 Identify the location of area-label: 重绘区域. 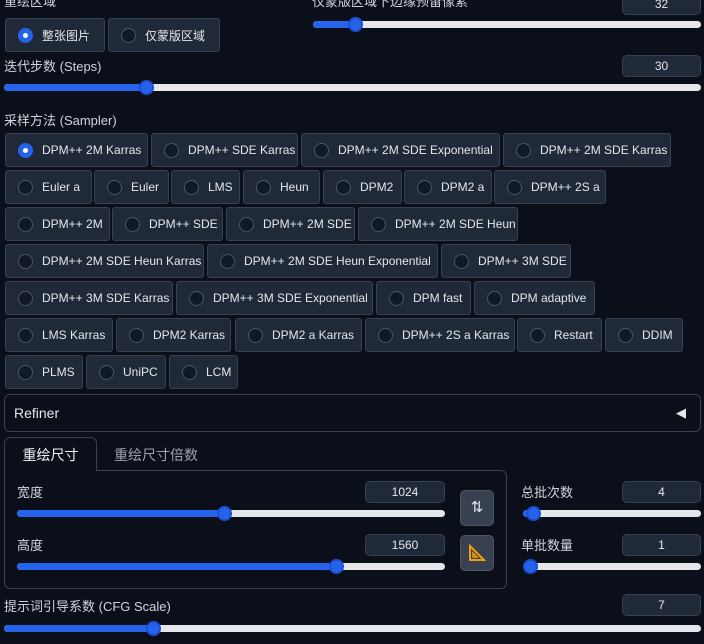
(30, 4).